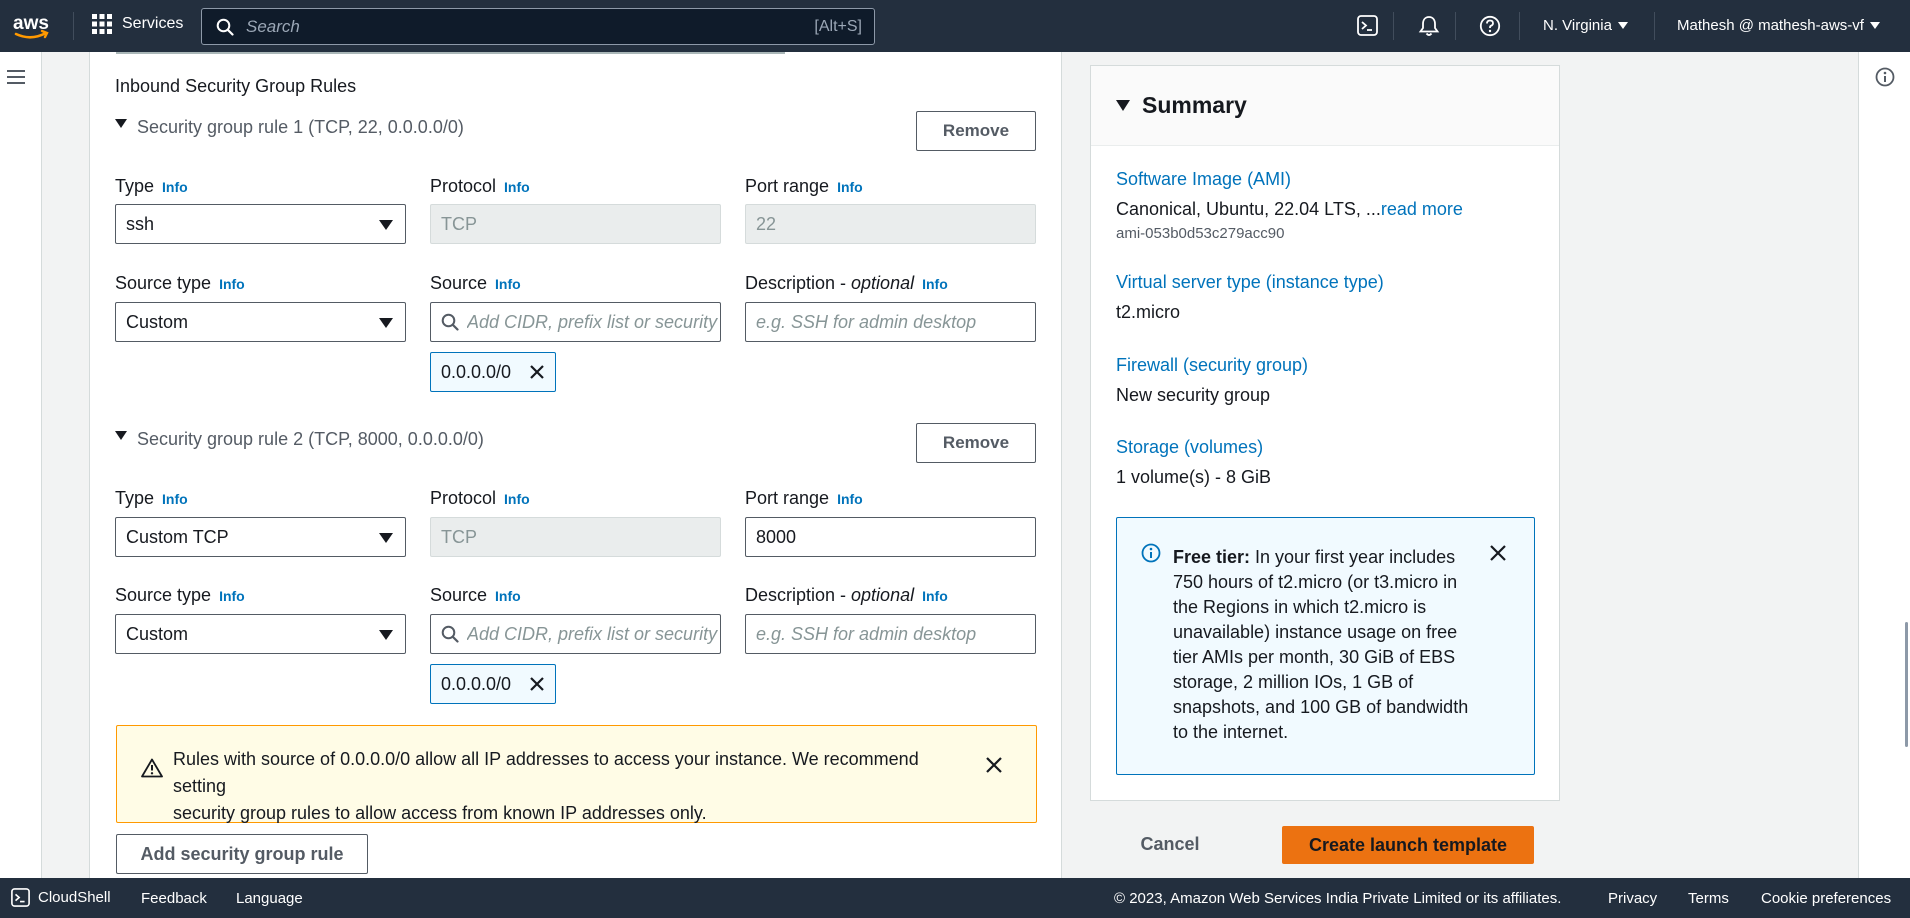 Image resolution: width=1910 pixels, height=918 pixels. Describe the element at coordinates (260, 224) in the screenshot. I see `rule-1-type-select: ssh` at that location.